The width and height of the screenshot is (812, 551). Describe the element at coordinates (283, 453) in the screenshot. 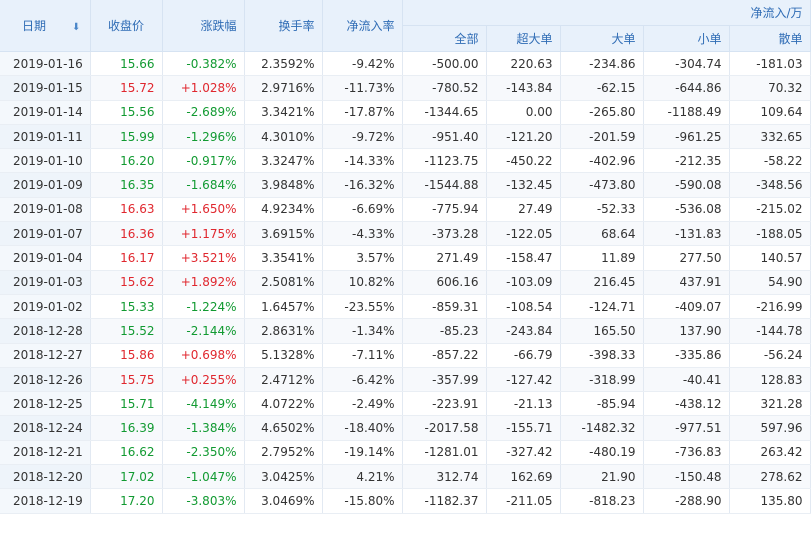

I see `turnover-cell: 2.7952%` at that location.